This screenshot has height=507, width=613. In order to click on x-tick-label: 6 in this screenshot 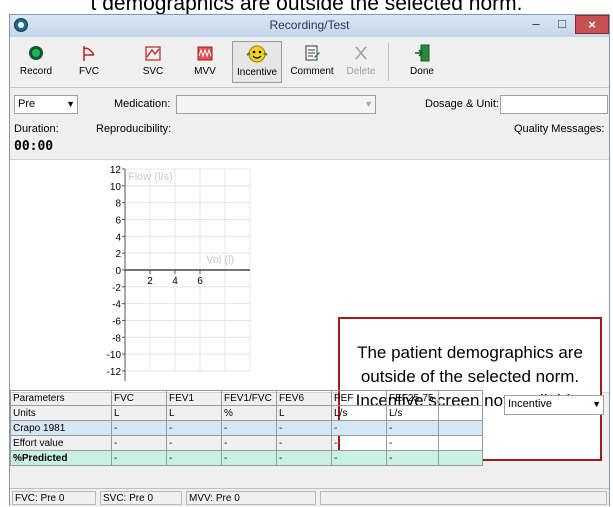, I will do `click(200, 281)`.